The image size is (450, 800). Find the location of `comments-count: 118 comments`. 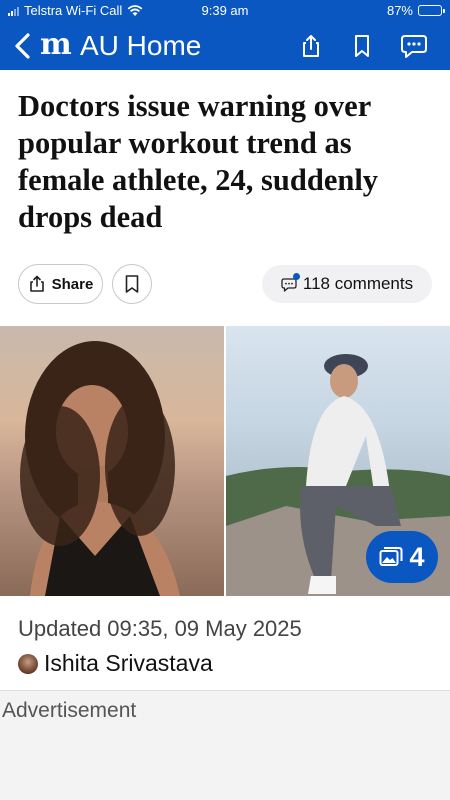

comments-count: 118 comments is located at coordinates (358, 283).